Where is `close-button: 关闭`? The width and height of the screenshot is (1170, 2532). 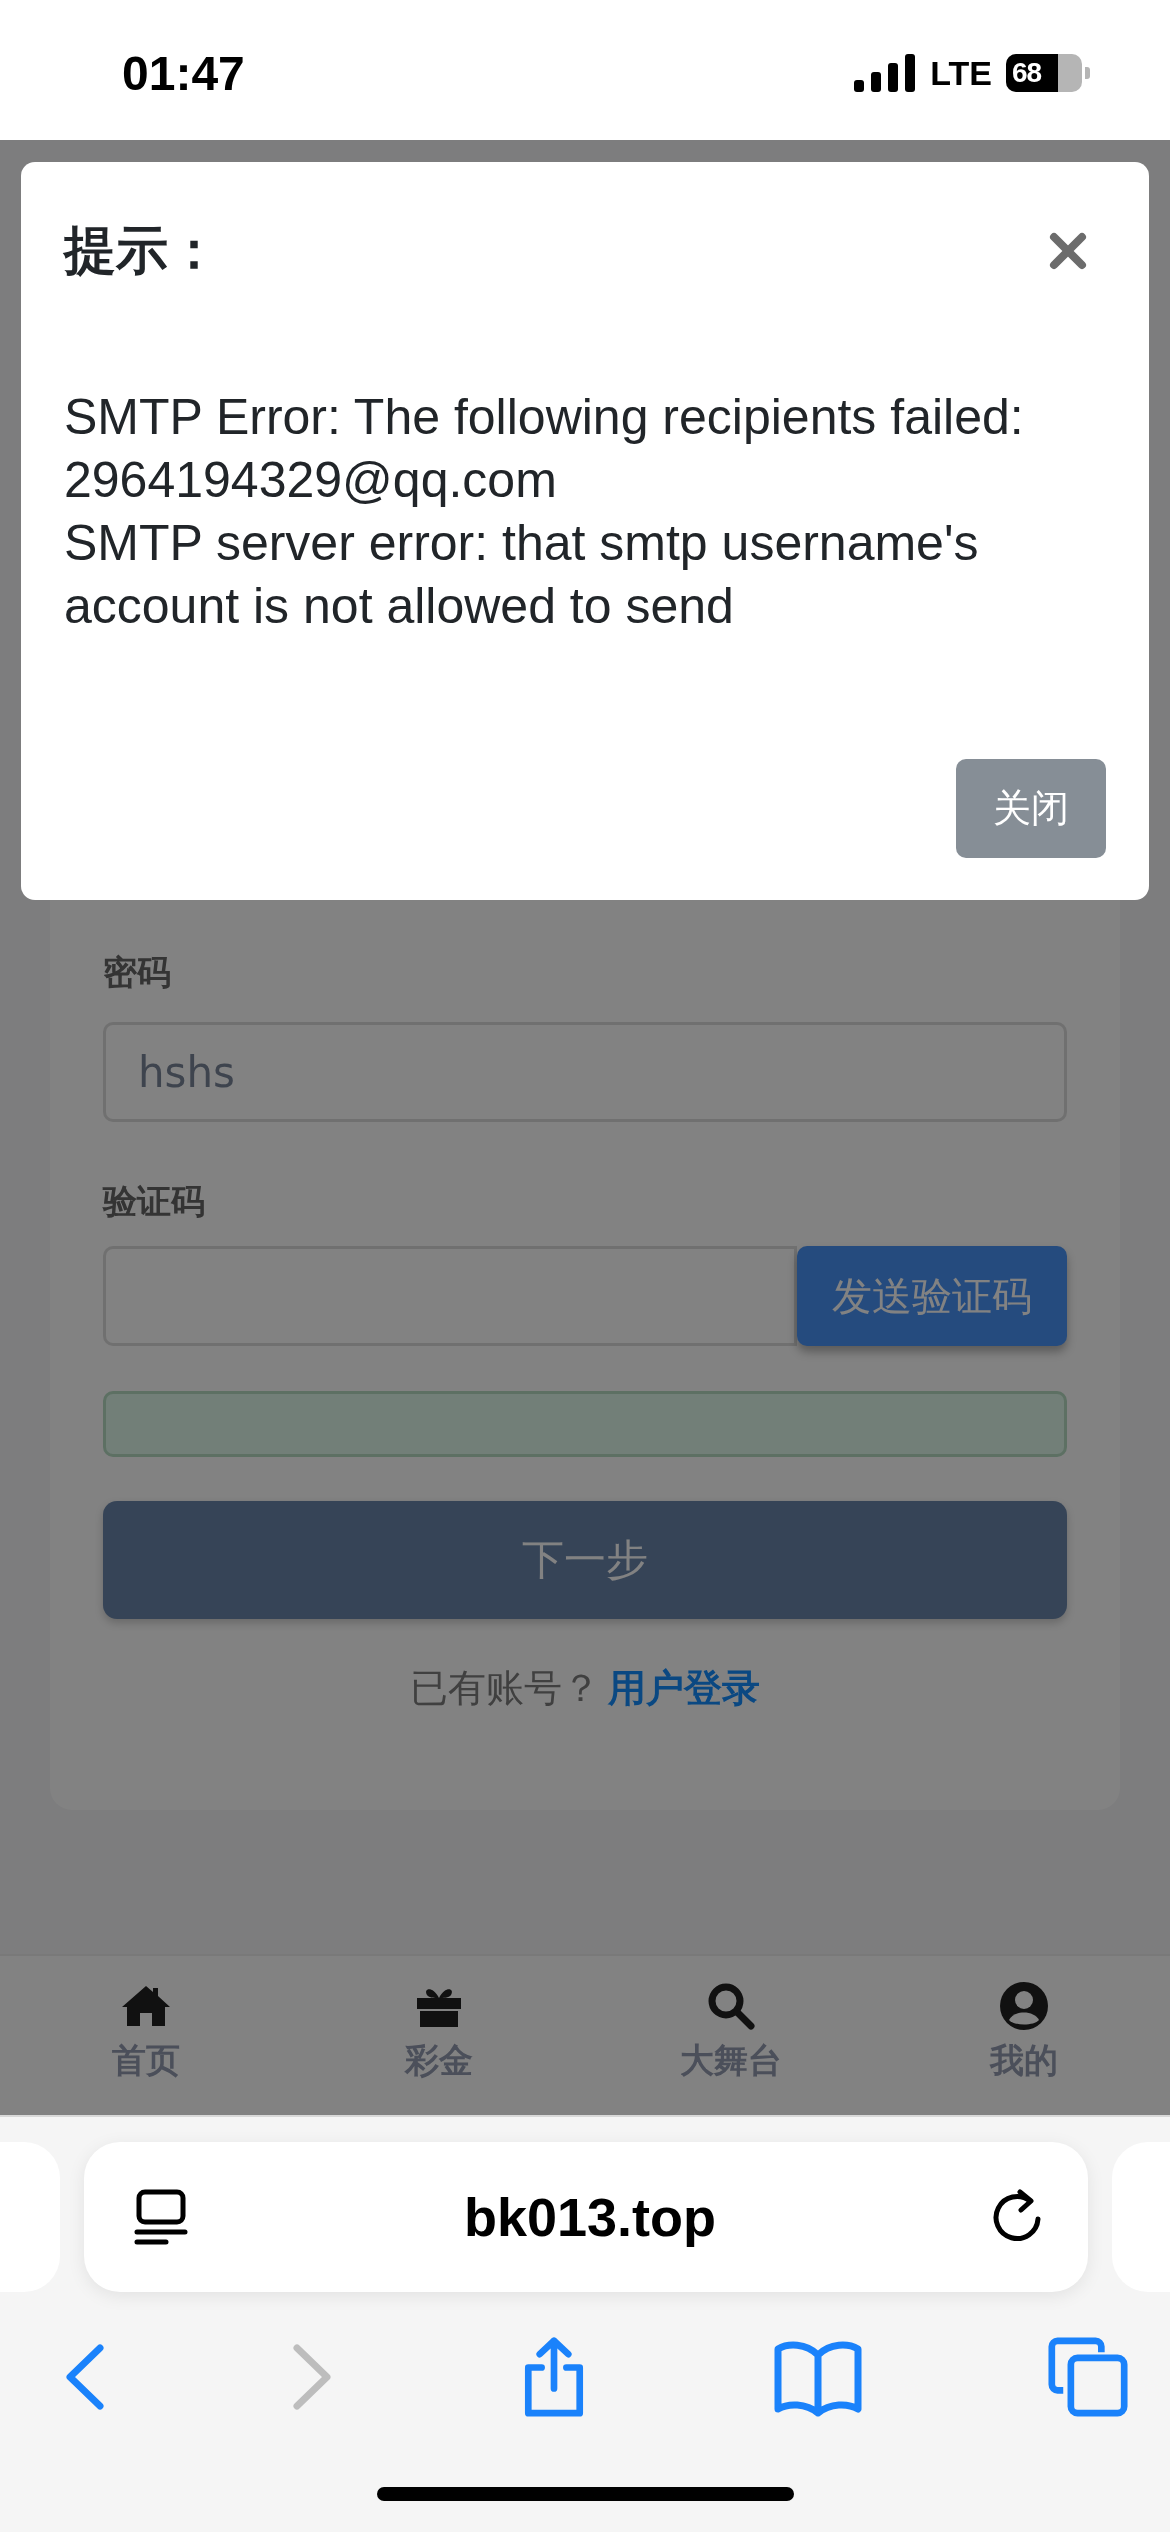
close-button: 关闭 is located at coordinates (1031, 808).